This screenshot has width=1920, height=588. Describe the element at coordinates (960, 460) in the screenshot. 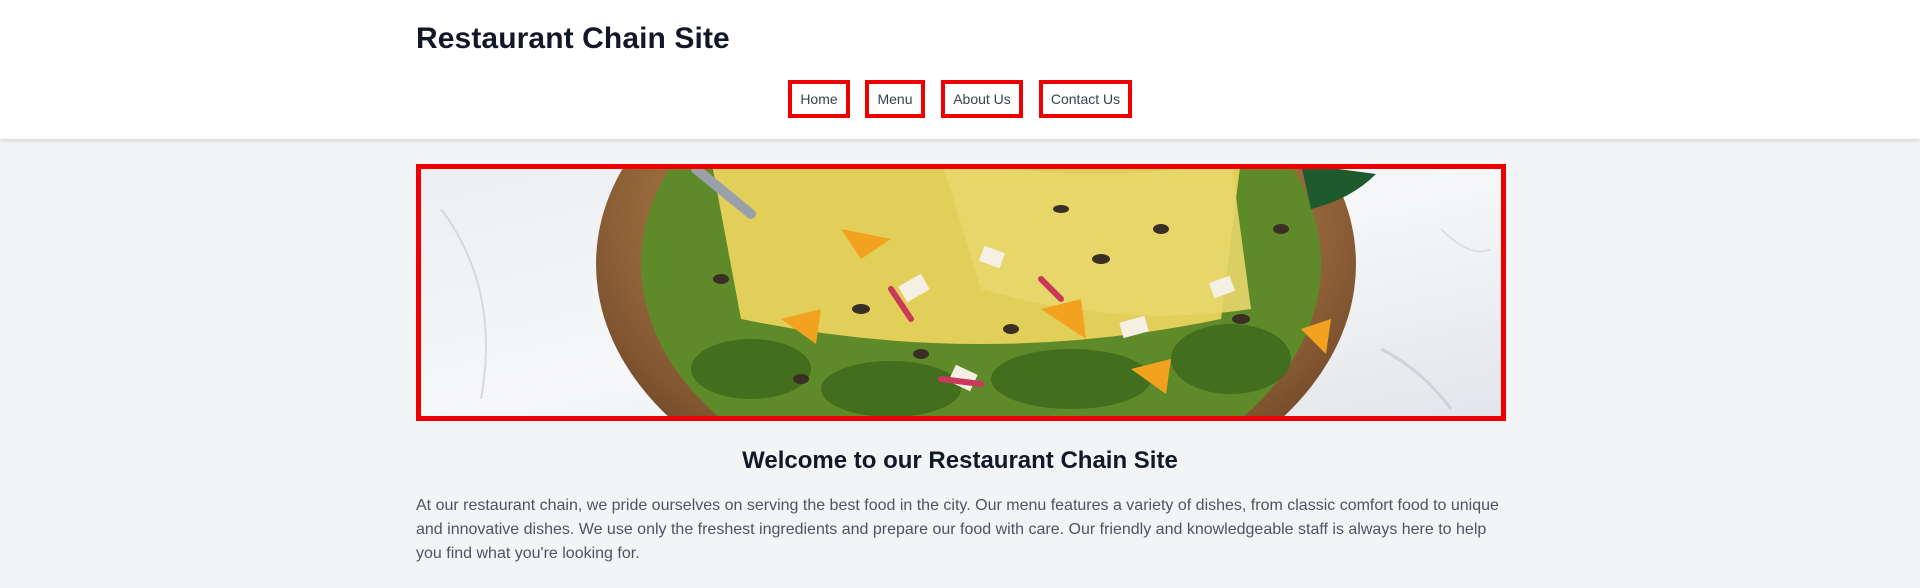

I see `welcome-heading: Welcome to our Restaurant Chain Site` at that location.